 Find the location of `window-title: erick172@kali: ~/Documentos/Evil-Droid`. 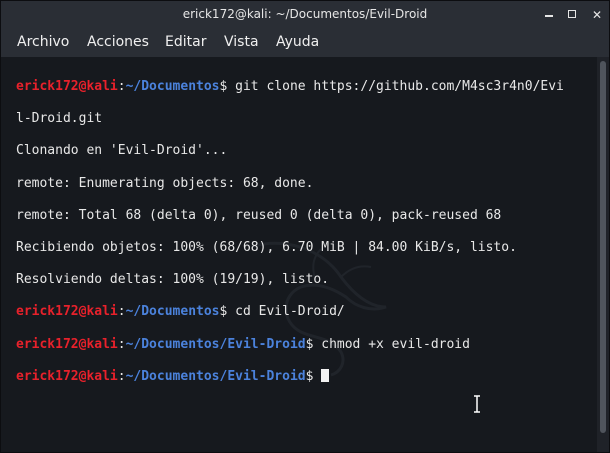

window-title: erick172@kali: ~/Documentos/Evil-Droid is located at coordinates (305, 14).